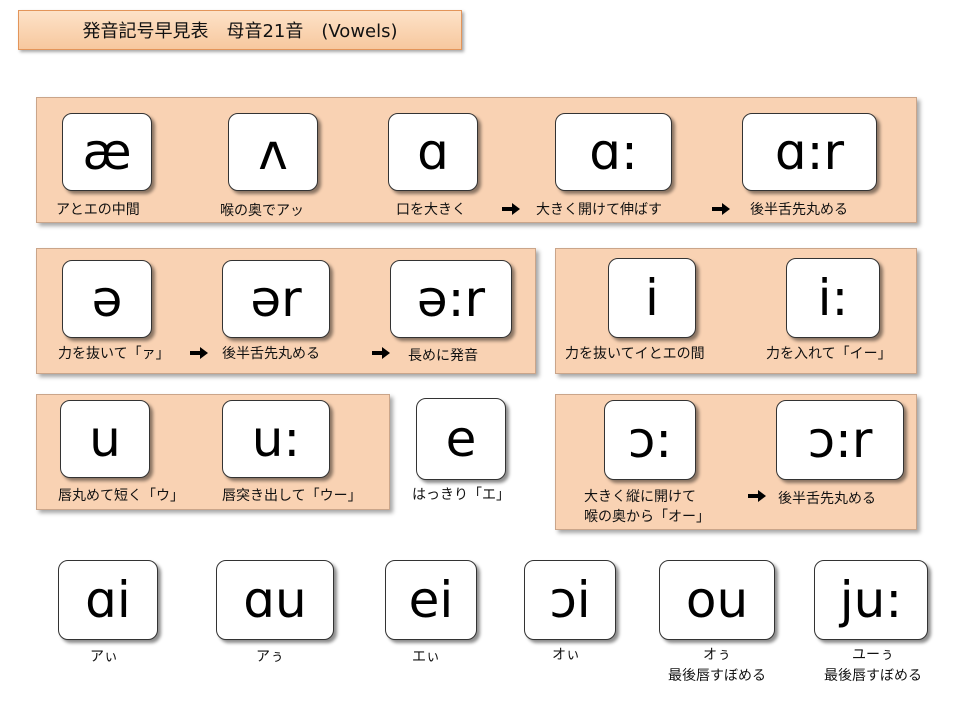 The width and height of the screenshot is (960, 720). What do you see at coordinates (650, 440) in the screenshot?
I see `symbol-card-open-o-long: ɔ:` at bounding box center [650, 440].